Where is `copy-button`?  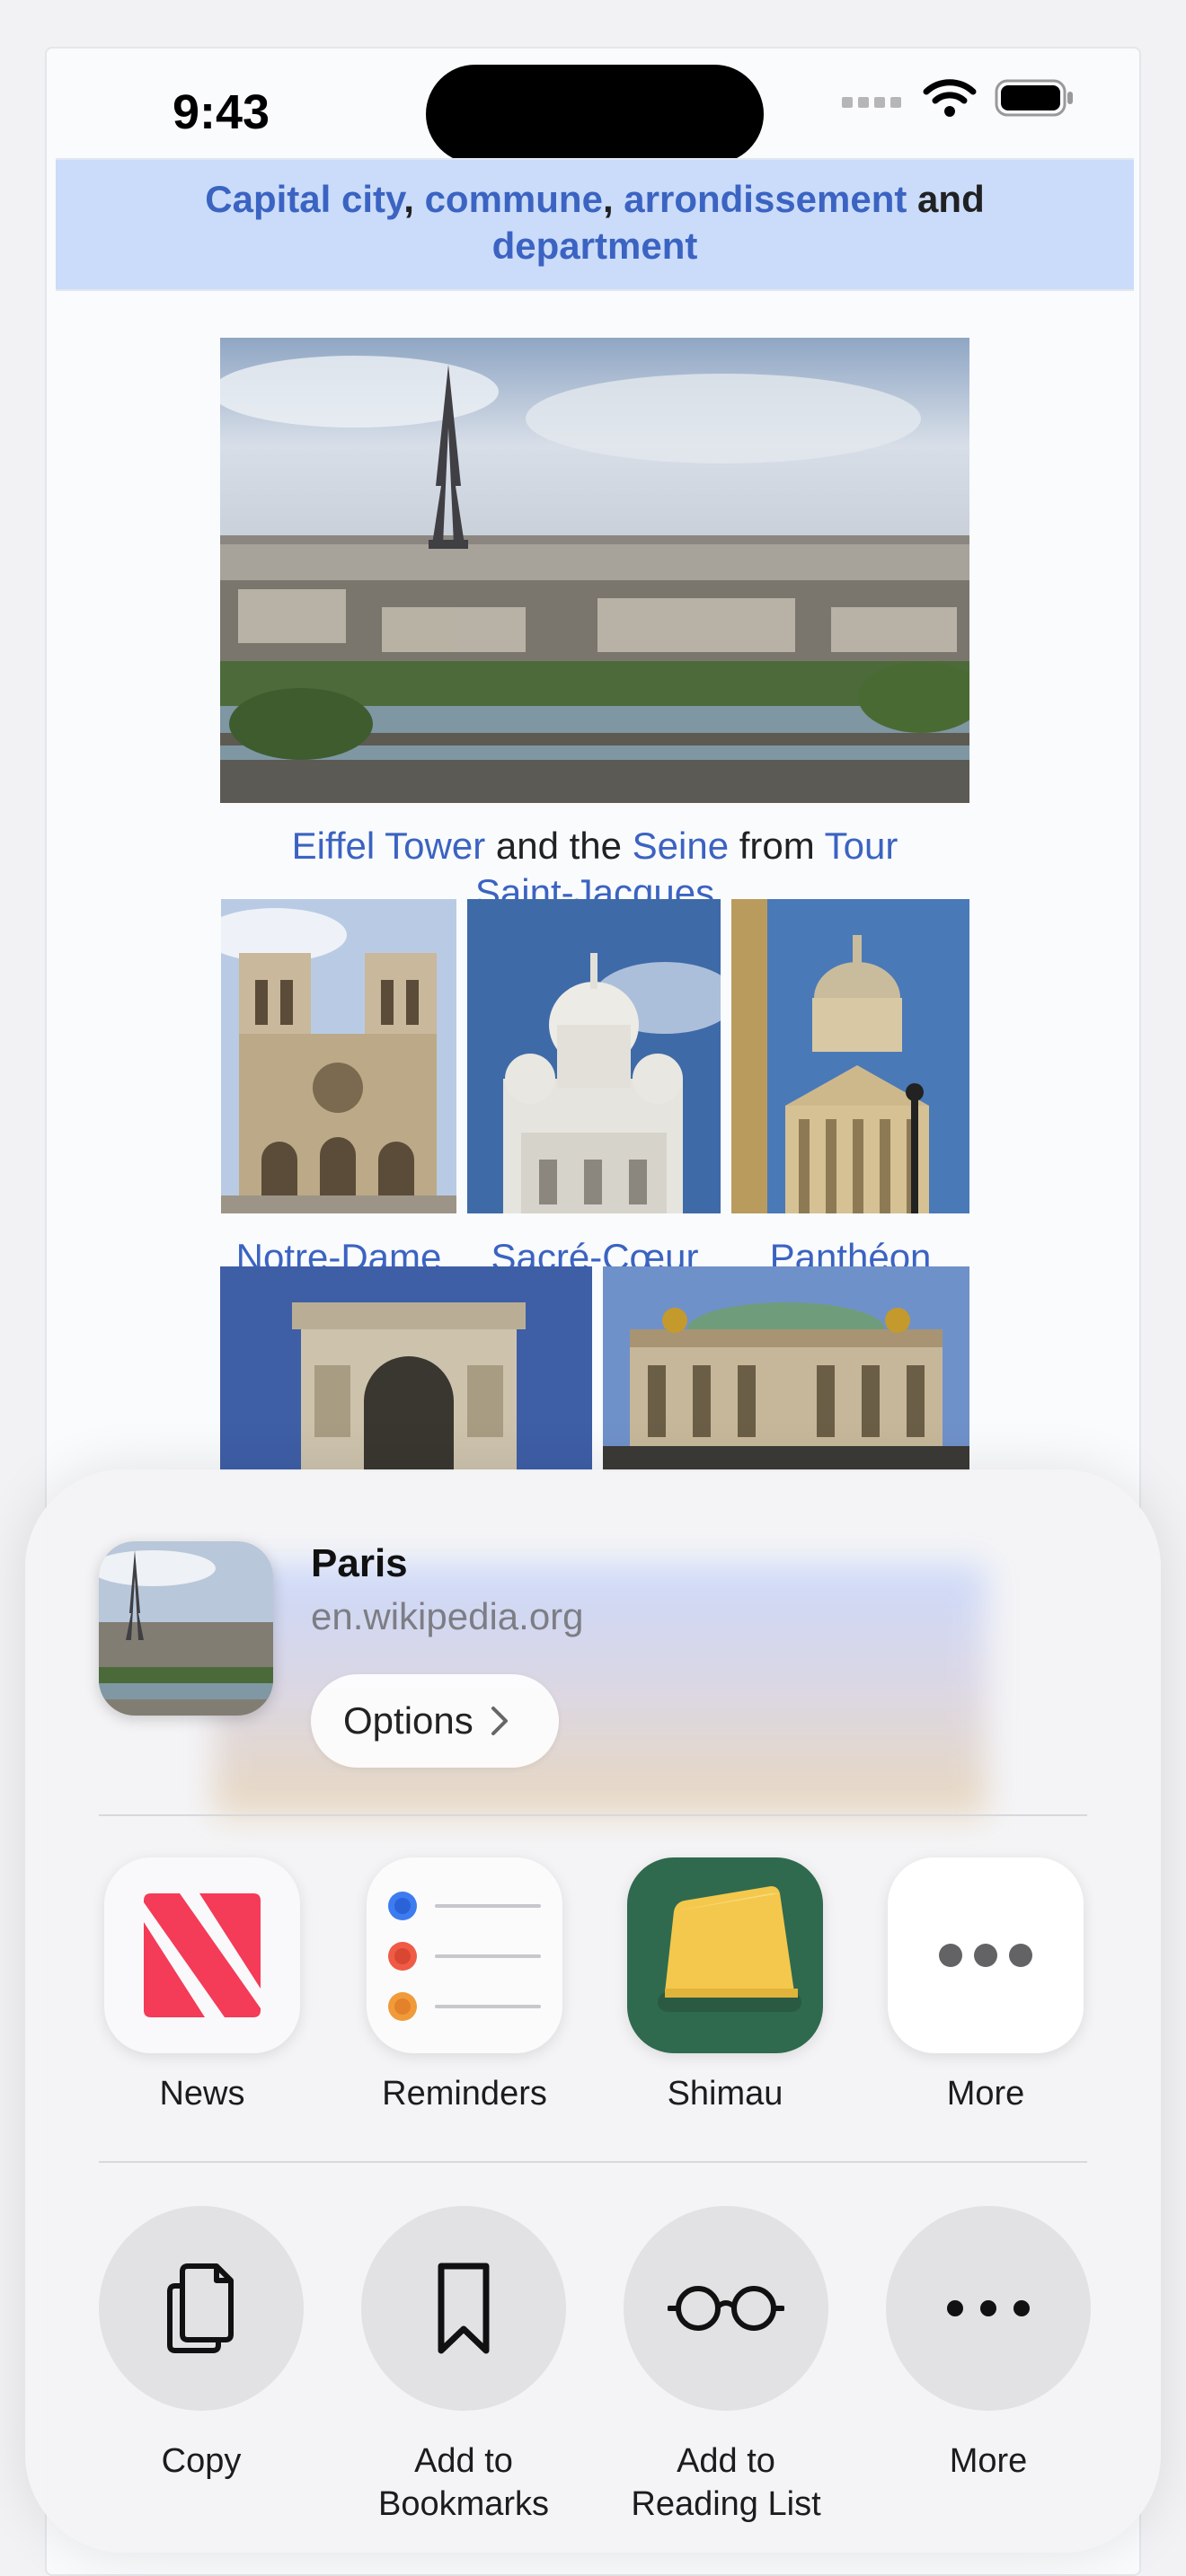
copy-button is located at coordinates (201, 2308).